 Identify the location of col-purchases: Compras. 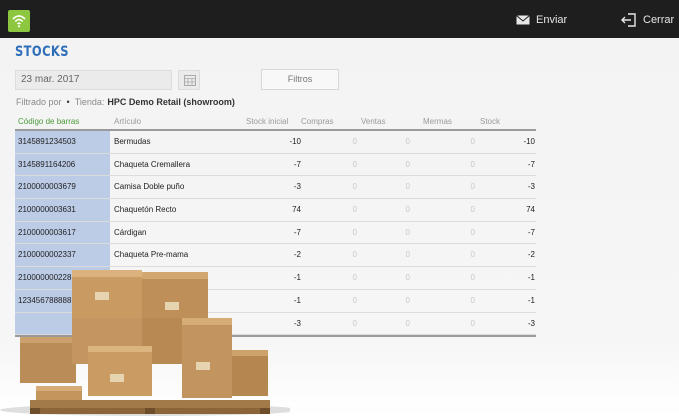
(317, 121).